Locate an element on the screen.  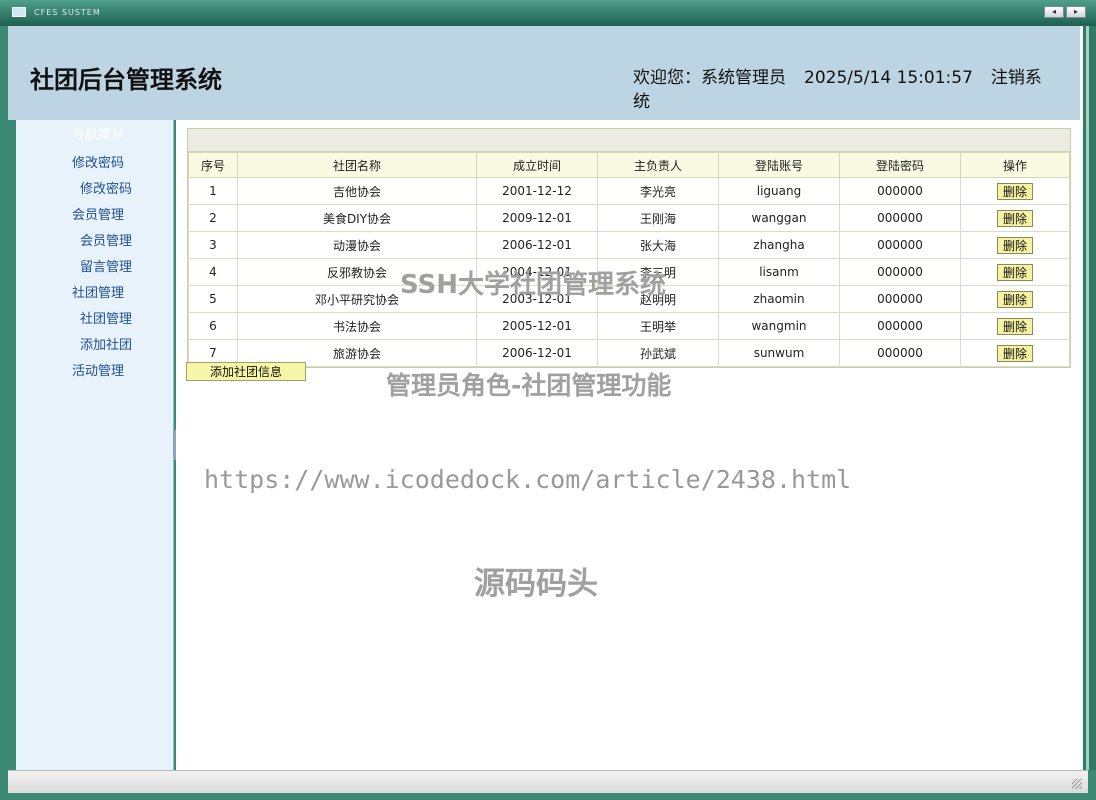
cell-date: 2001-12-12 is located at coordinates (537, 191).